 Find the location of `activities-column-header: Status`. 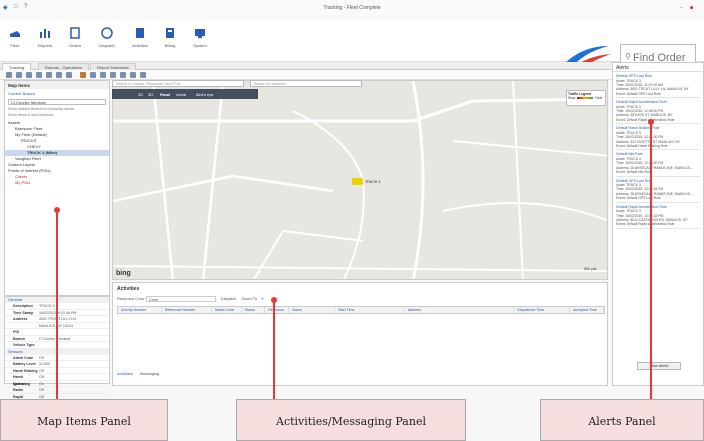

activities-column-header: Status is located at coordinates (254, 310).